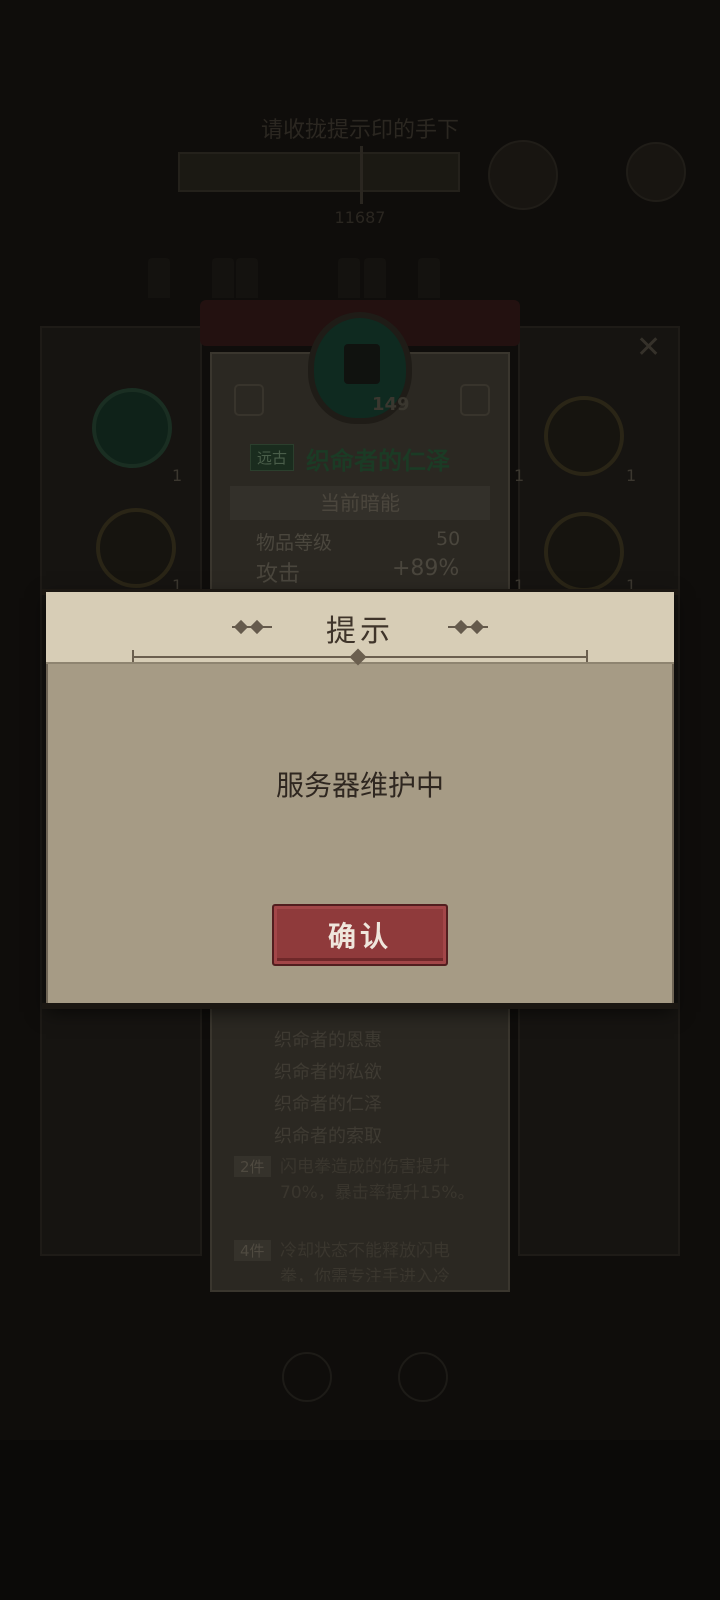 The width and height of the screenshot is (720, 1600). I want to click on lock-icon, so click(475, 400).